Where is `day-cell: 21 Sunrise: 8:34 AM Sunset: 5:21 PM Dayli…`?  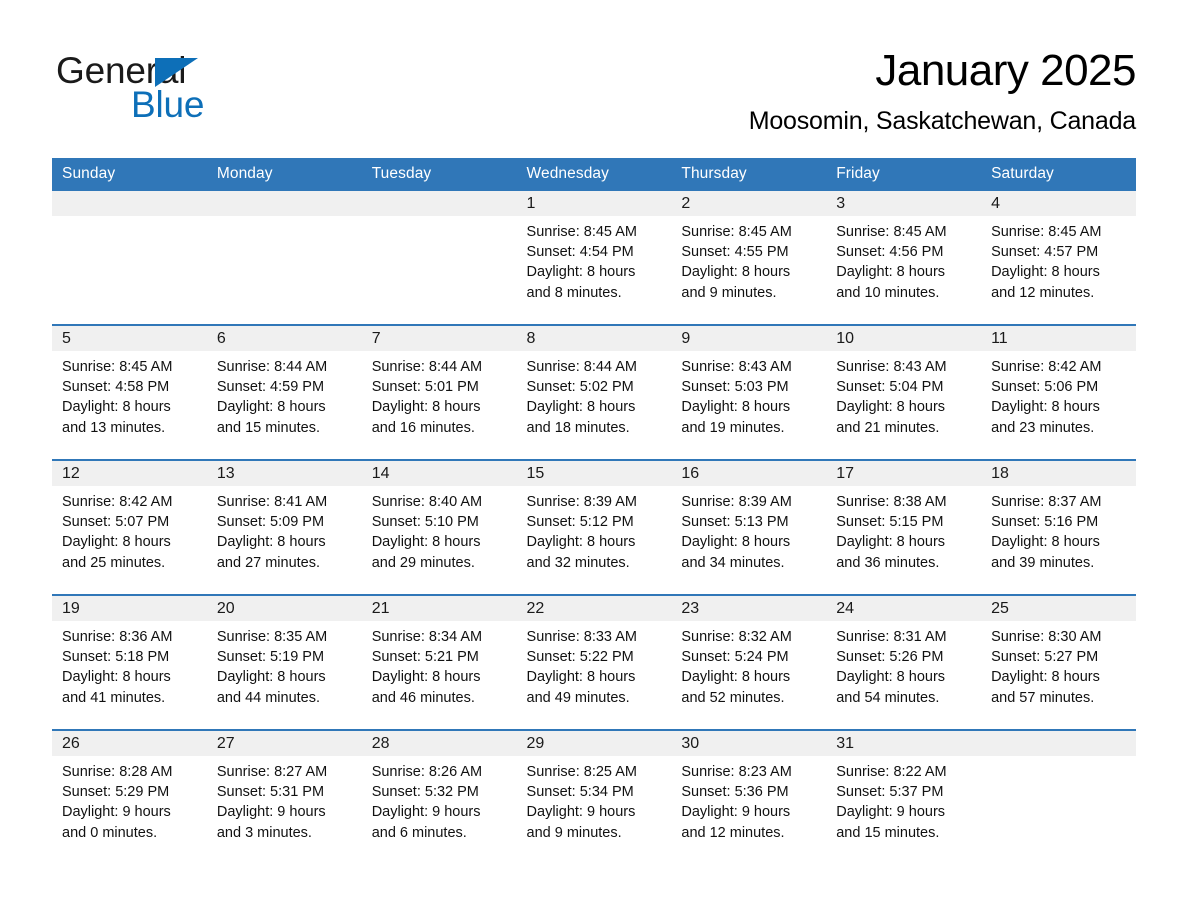
day-cell: 21 Sunrise: 8:34 AM Sunset: 5:21 PM Dayli… is located at coordinates (439, 662).